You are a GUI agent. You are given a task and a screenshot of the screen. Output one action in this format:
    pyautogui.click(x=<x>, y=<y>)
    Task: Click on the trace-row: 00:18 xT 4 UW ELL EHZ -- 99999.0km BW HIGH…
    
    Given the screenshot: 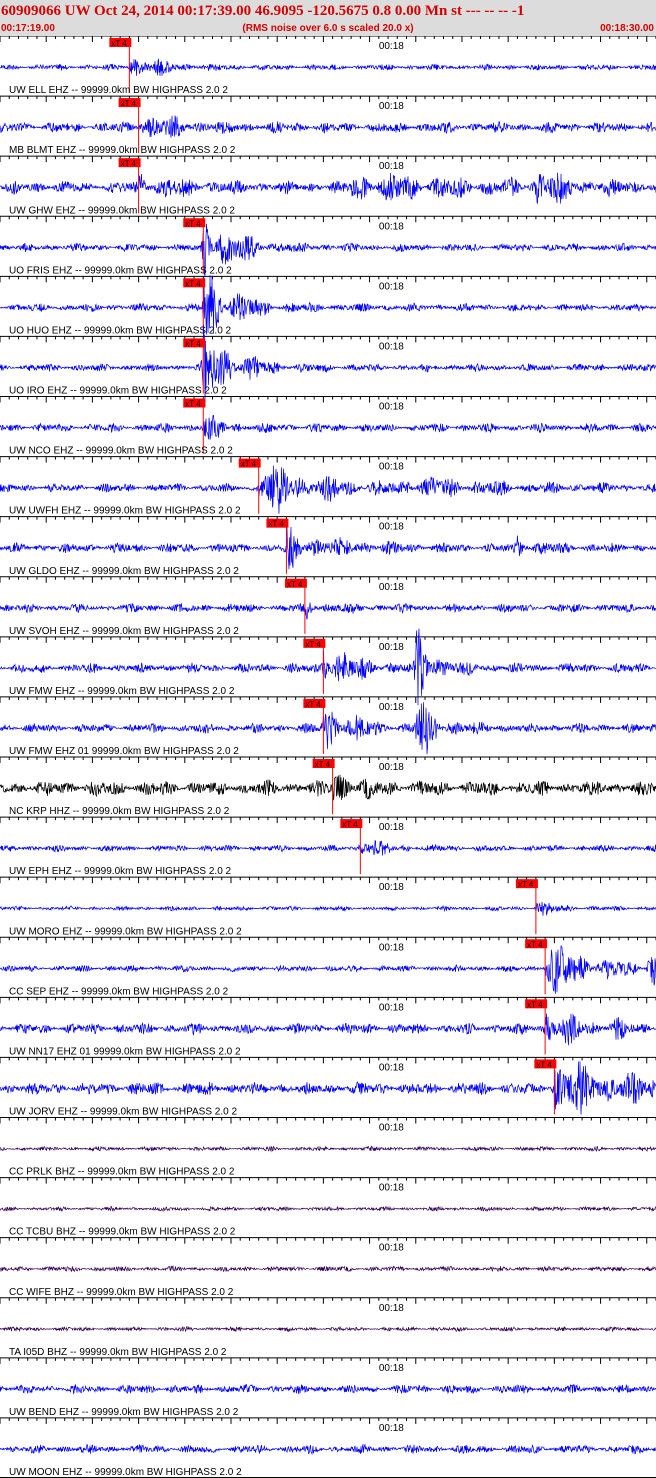 What is the action you would take?
    pyautogui.click(x=328, y=66)
    